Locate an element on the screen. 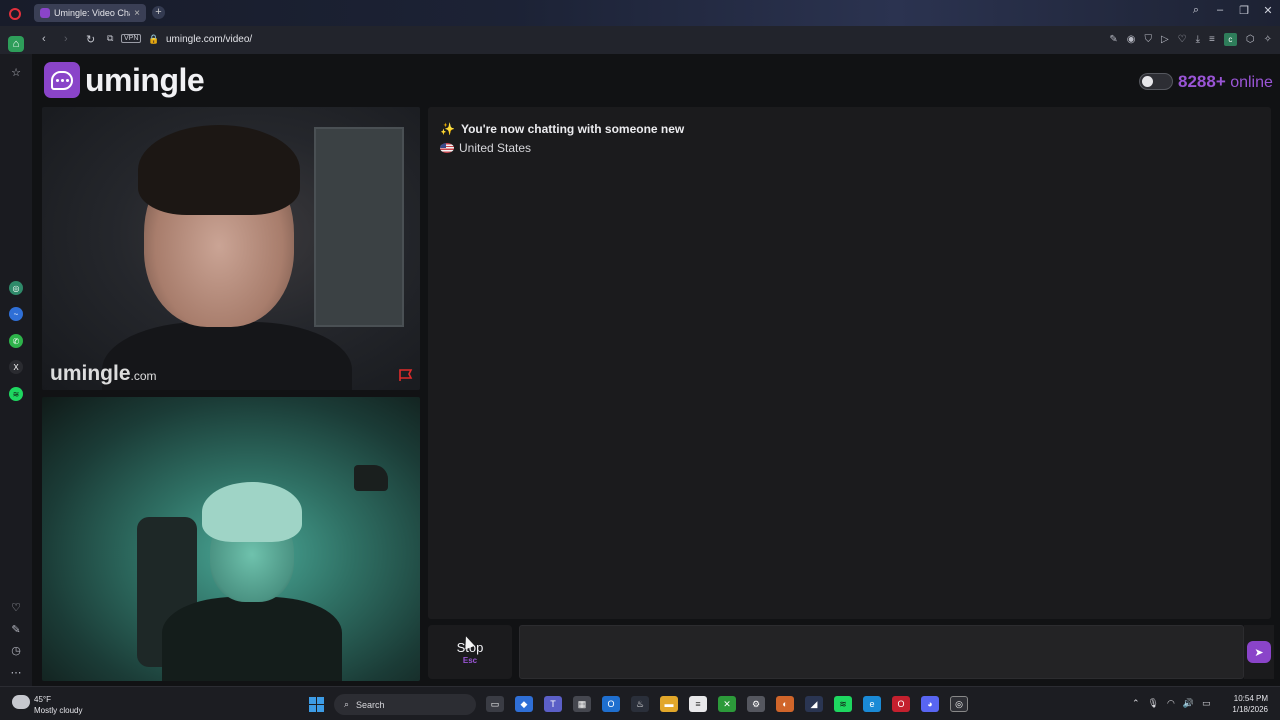 The image size is (1280, 720). clock-time: 10:54 PM is located at coordinates (1250, 698).